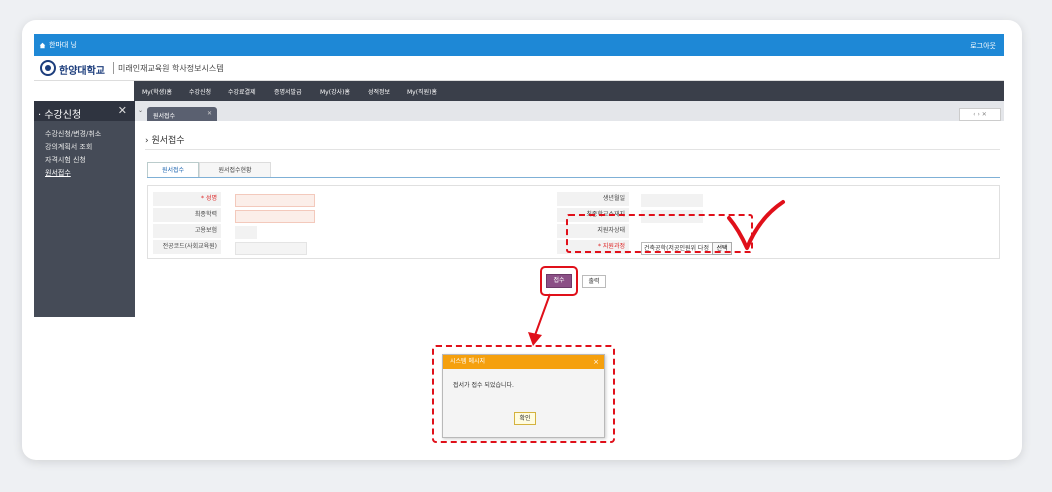  What do you see at coordinates (539, 319) in the screenshot?
I see `red-arrow-icon` at bounding box center [539, 319].